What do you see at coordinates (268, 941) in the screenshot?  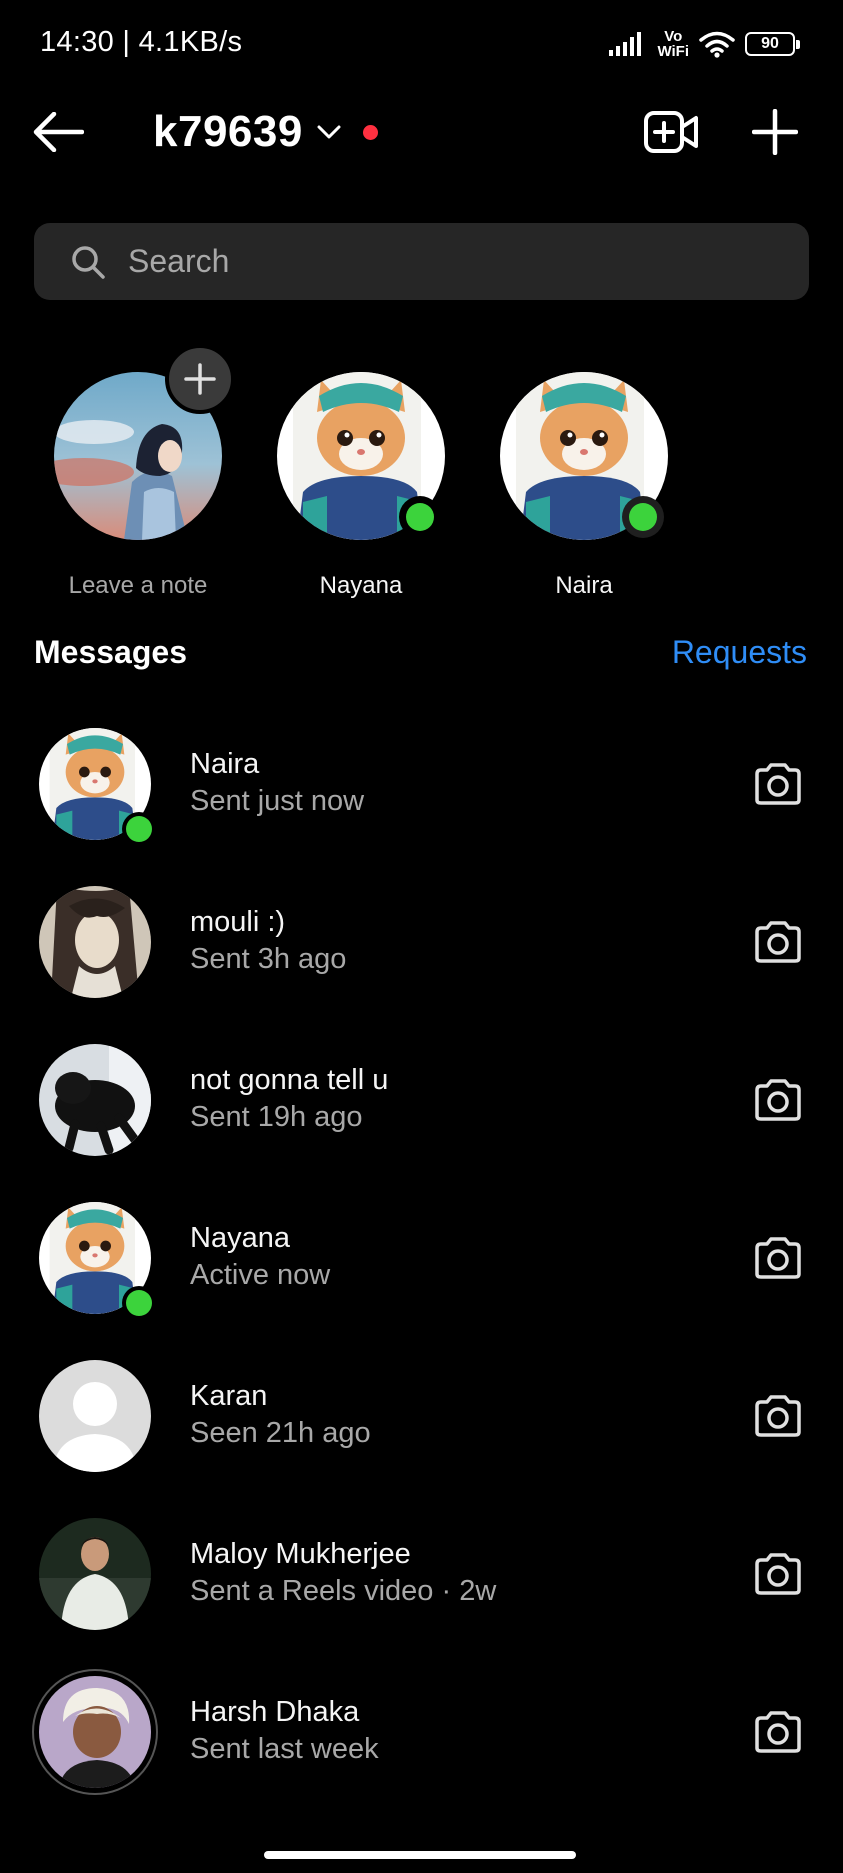 I see `conversation-text: mouli :) Sent 3h ago` at bounding box center [268, 941].